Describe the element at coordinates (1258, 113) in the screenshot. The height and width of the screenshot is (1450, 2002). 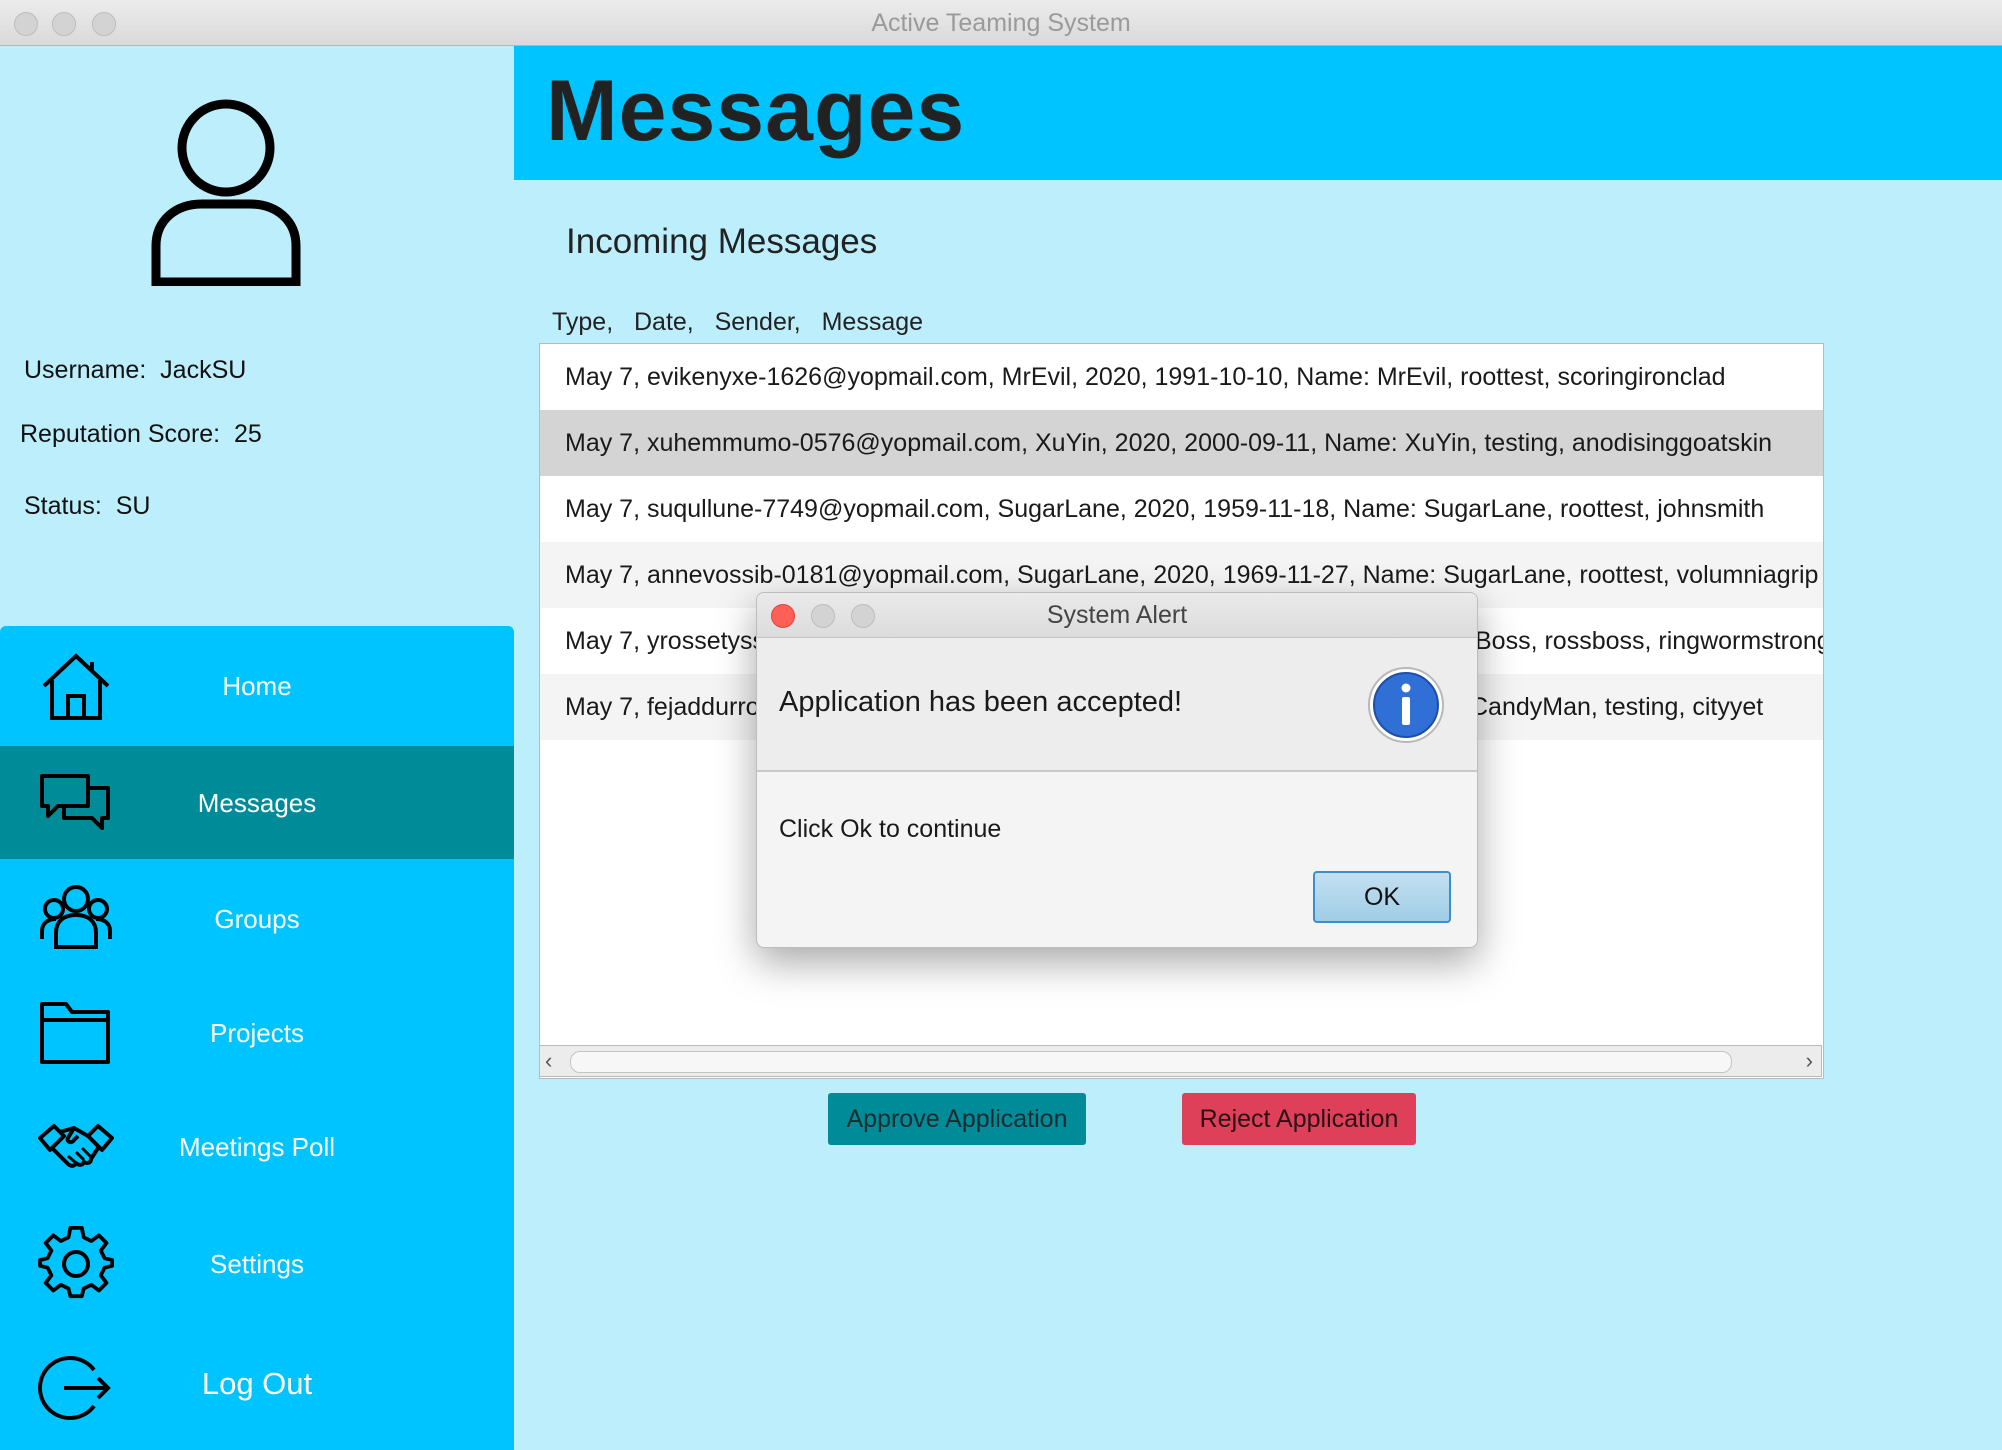
I see `page-header: Messages` at that location.